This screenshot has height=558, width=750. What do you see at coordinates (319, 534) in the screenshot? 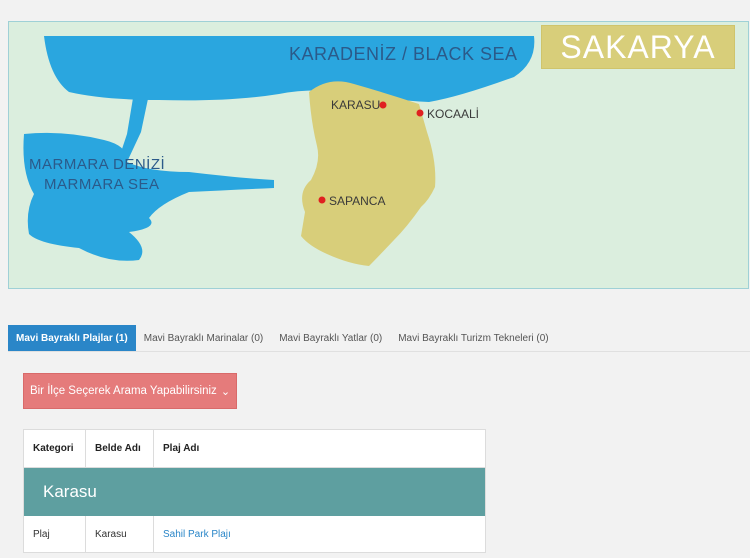
I see `cell-beach: Sahil Park Plajı` at bounding box center [319, 534].